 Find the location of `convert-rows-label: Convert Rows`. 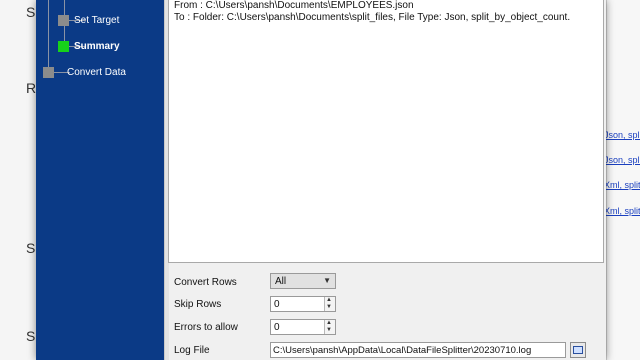

convert-rows-label: Convert Rows is located at coordinates (205, 282).